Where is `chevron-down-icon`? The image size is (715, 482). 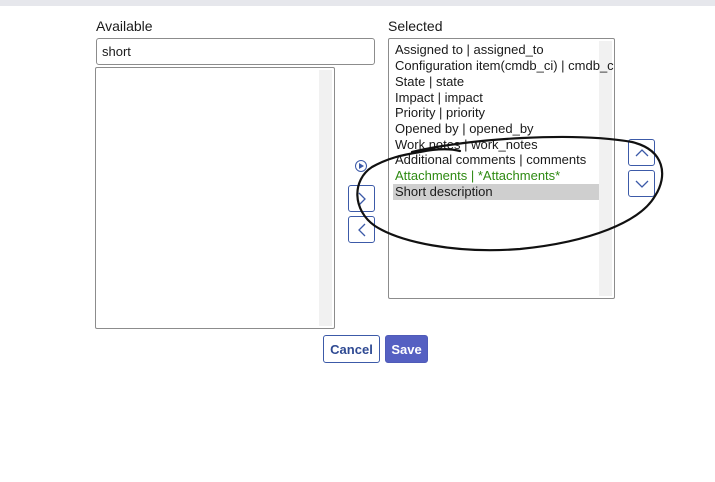
chevron-down-icon is located at coordinates (641, 184).